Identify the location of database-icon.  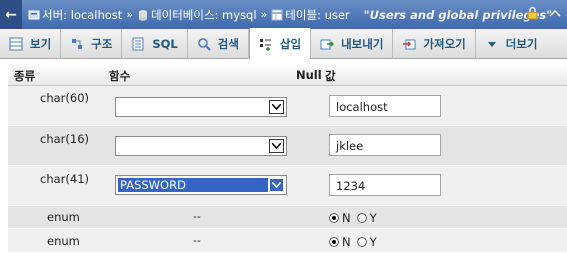
(143, 15).